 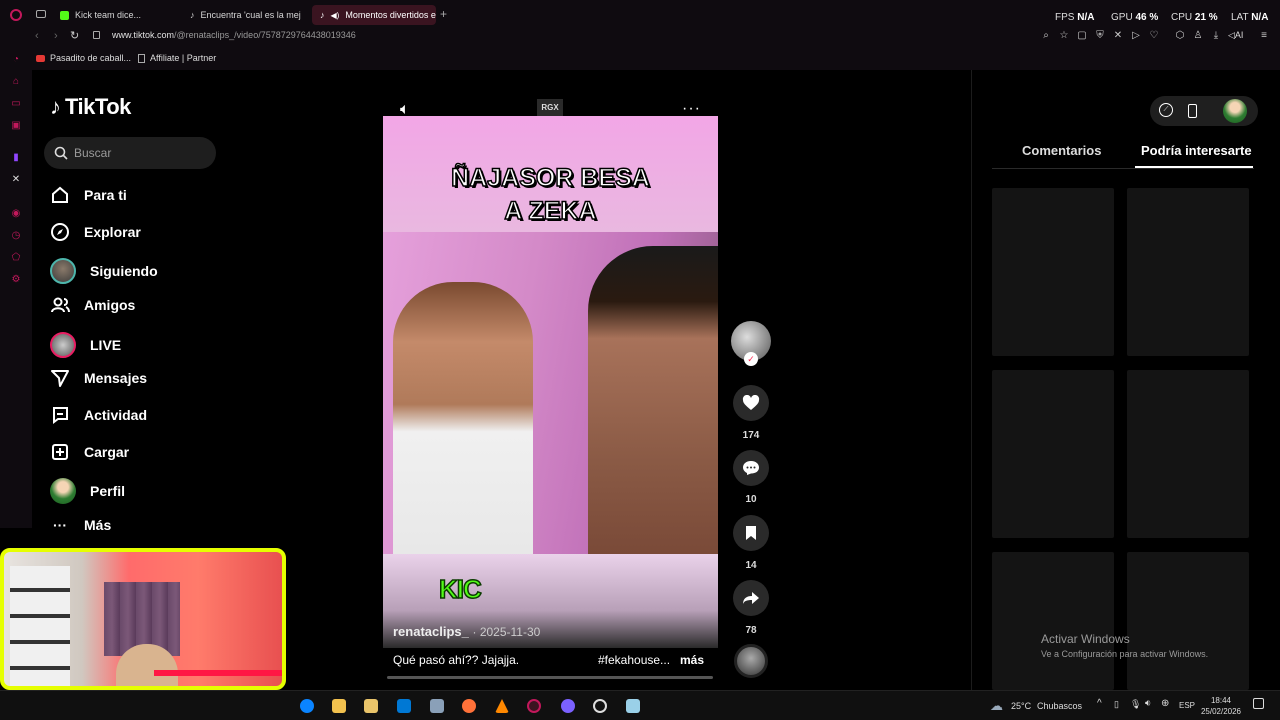 I want to click on tab-overview-icon, so click(x=41, y=14).